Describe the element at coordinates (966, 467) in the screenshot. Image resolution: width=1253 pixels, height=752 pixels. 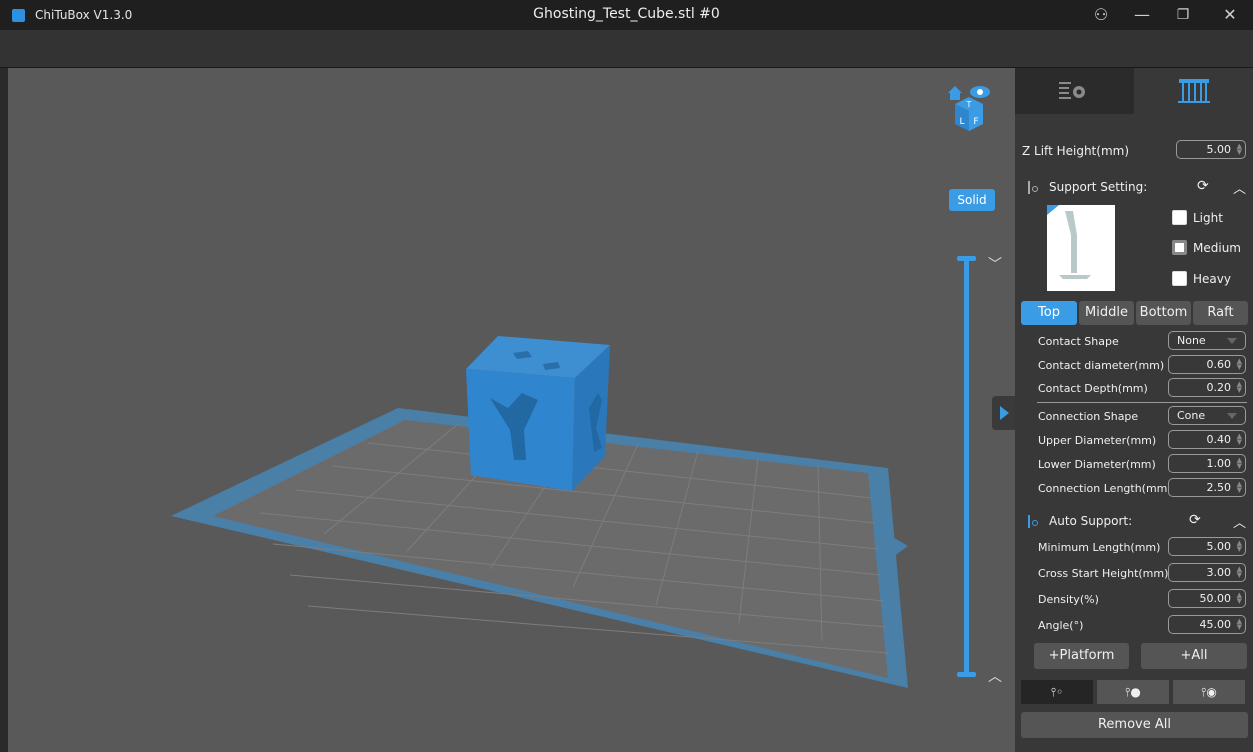
I see `layer-slider-track` at that location.